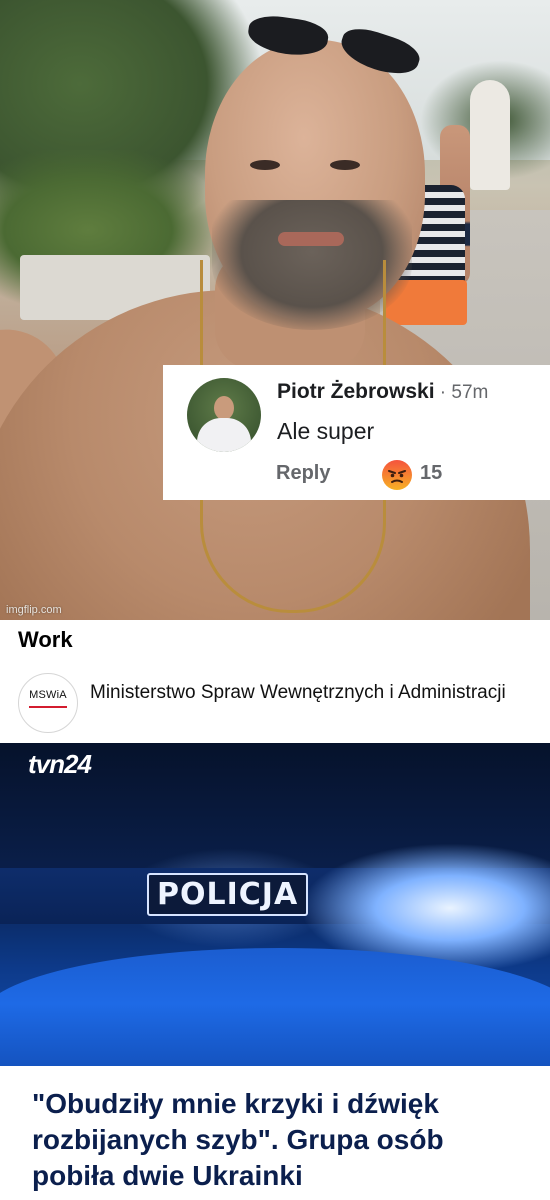  I want to click on police-car-roof, so click(275, 1007).